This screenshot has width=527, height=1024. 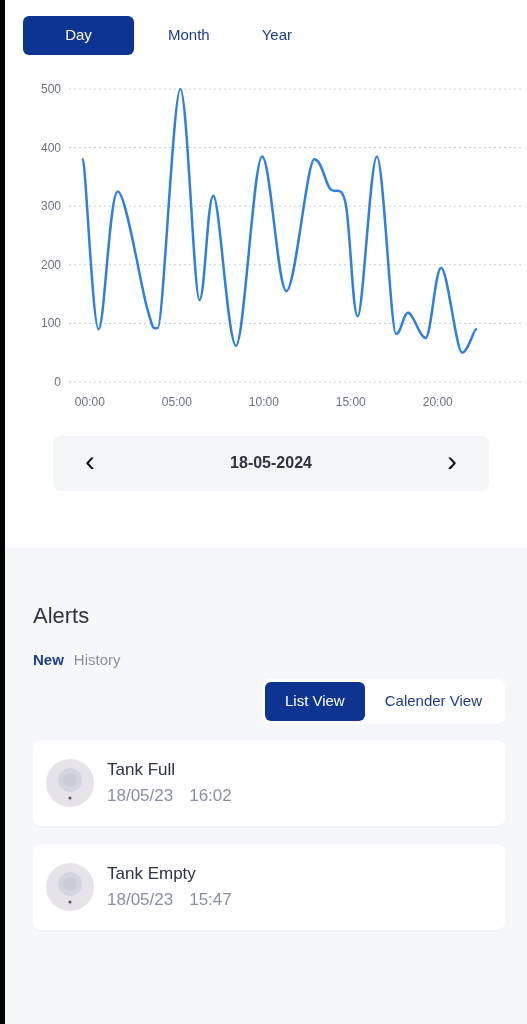 I want to click on axis-tick-label: 15:00, so click(x=350, y=401).